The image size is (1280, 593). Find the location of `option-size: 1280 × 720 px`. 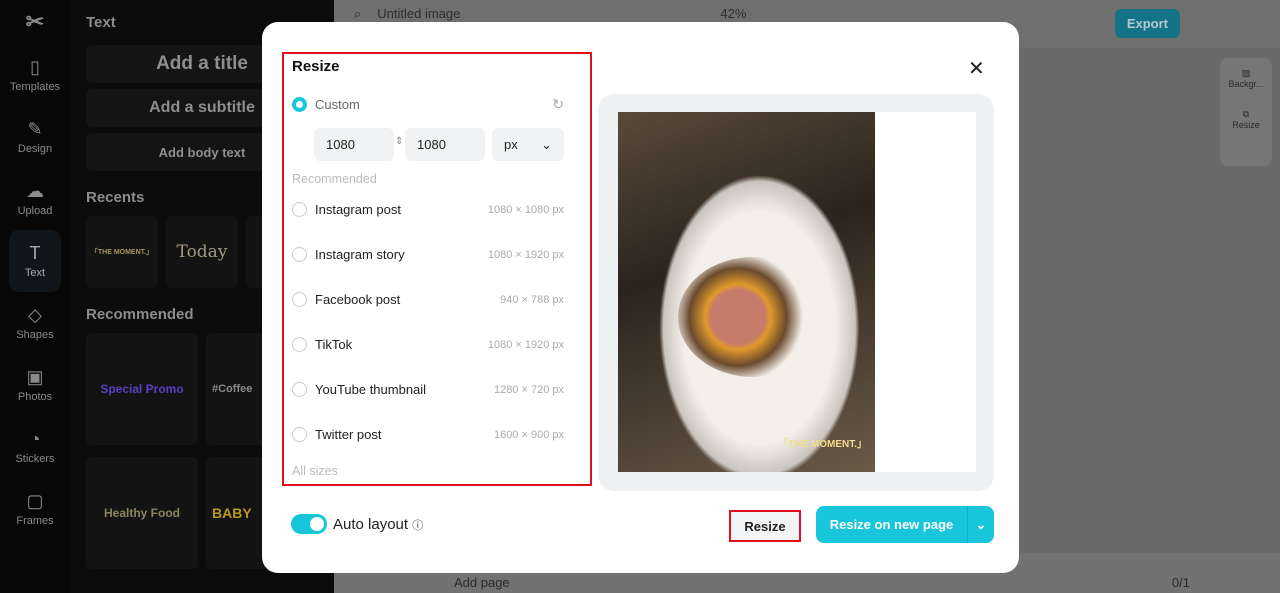

option-size: 1280 × 720 px is located at coordinates (528, 389).